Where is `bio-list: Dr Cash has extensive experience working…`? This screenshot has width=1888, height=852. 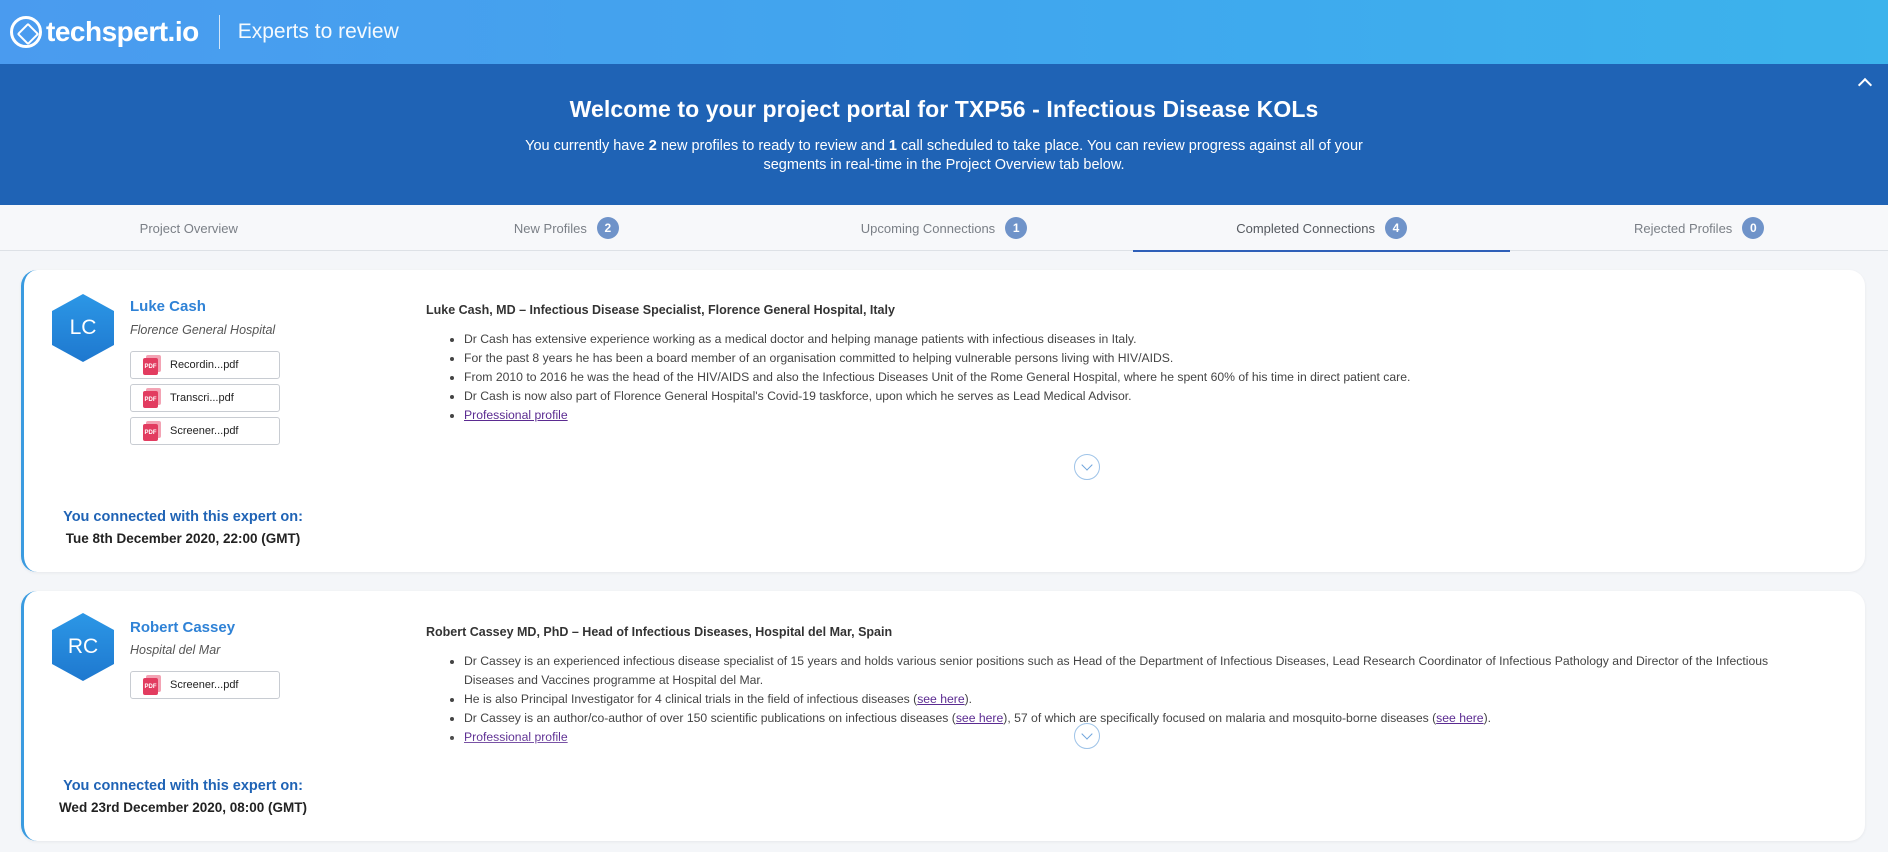 bio-list: Dr Cash has extensive experience working… is located at coordinates (1101, 377).